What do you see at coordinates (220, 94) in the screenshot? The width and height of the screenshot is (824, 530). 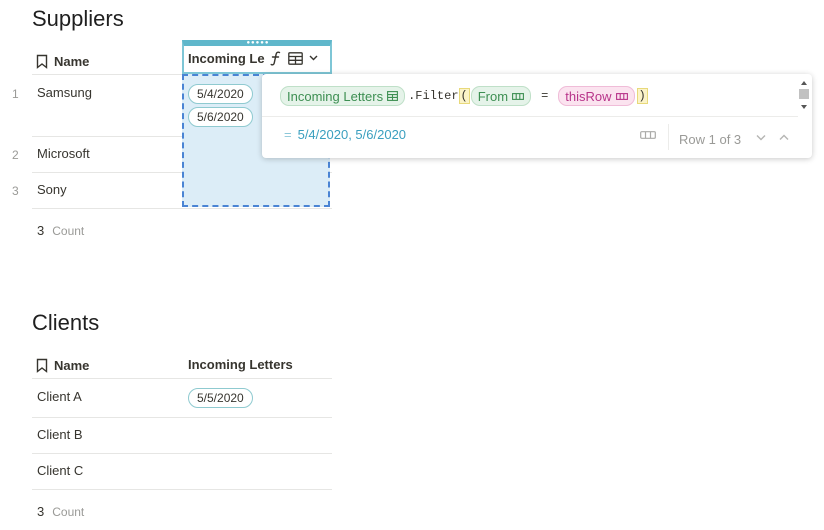 I see `letter-chip: 5/4/2020` at bounding box center [220, 94].